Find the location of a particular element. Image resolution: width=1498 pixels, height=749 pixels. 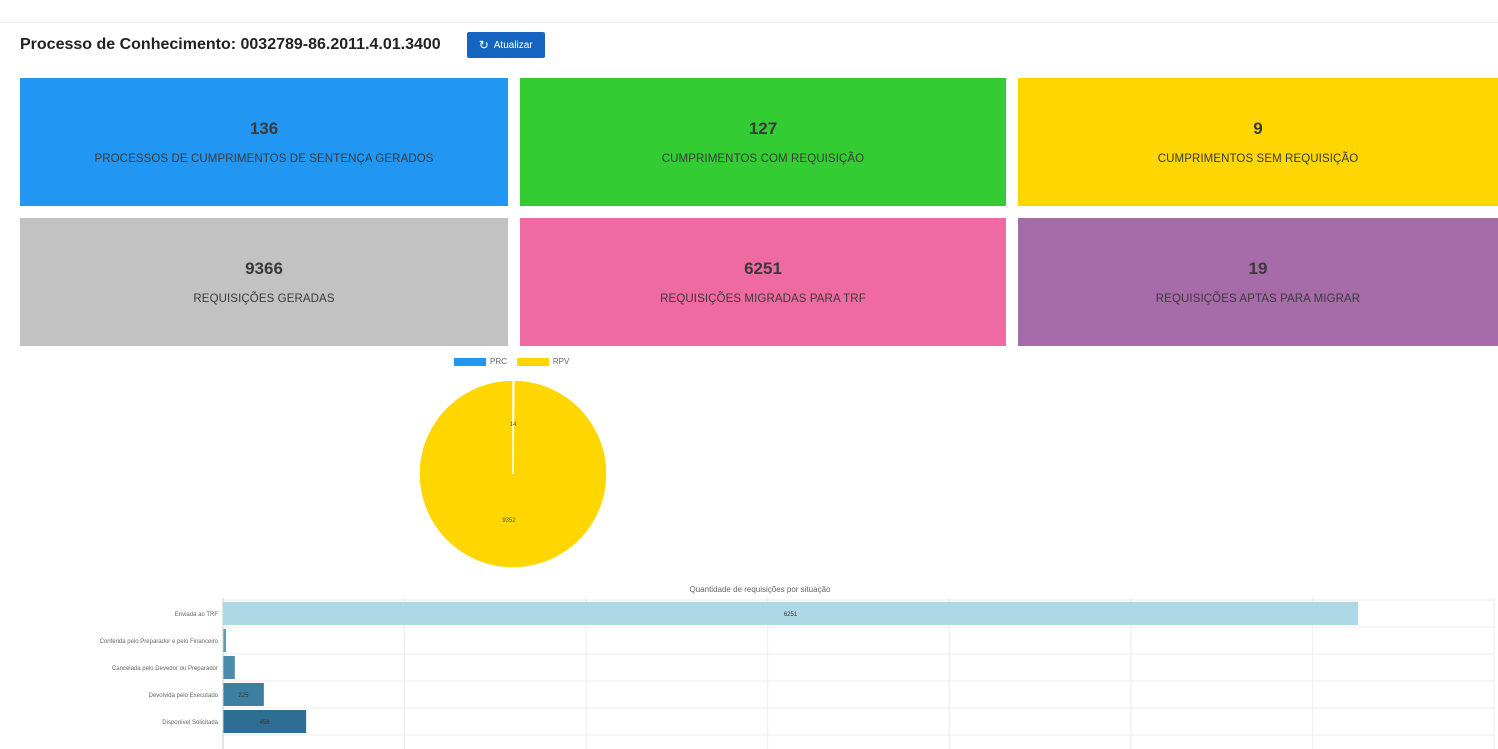

card-label: CUMPRIMENTOS SEM REQUISIÇÃO is located at coordinates (1258, 159).